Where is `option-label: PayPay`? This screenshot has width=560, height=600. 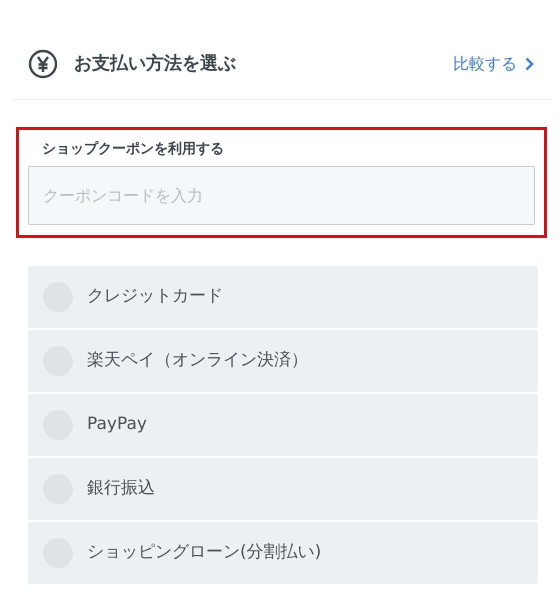
option-label: PayPay is located at coordinates (117, 424).